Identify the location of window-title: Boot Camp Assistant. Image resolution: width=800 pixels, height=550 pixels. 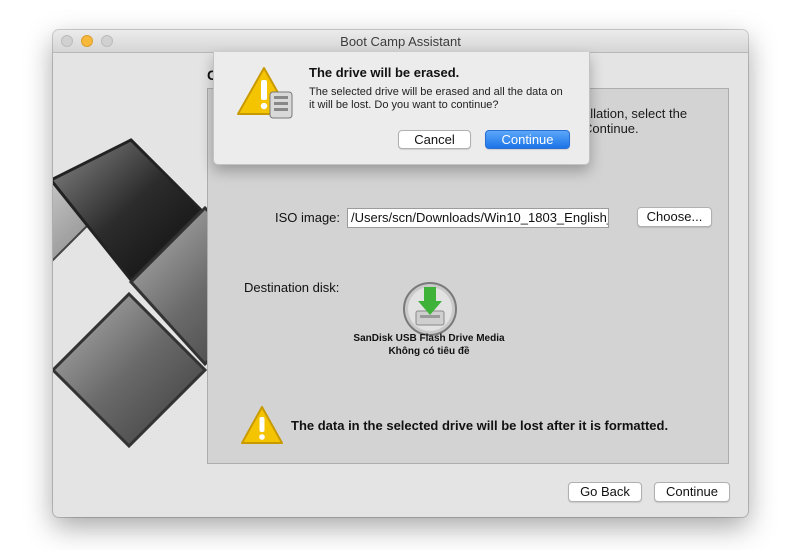
(400, 41).